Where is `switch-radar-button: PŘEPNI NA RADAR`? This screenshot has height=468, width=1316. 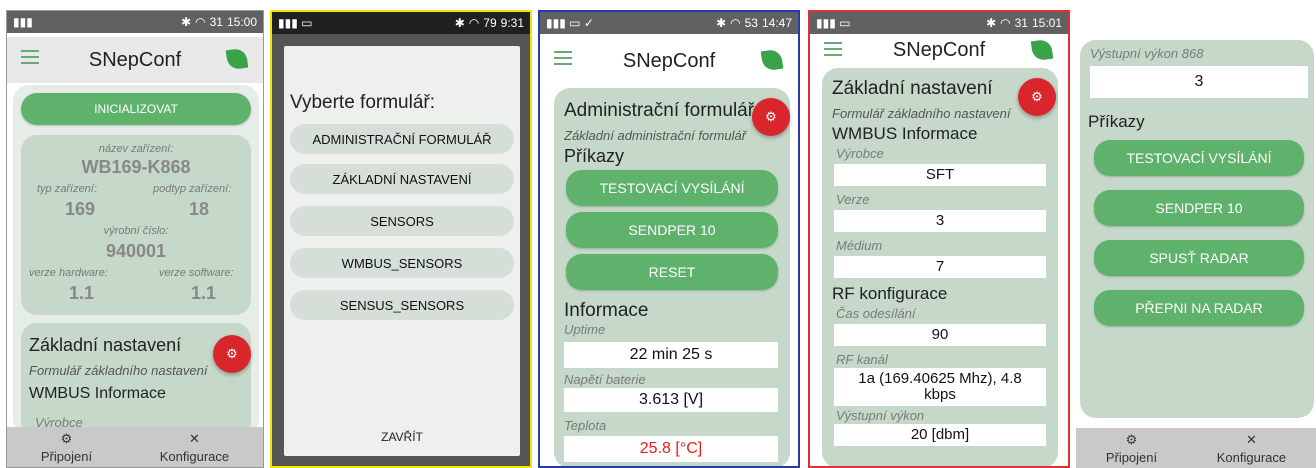
switch-radar-button: PŘEPNI NA RADAR is located at coordinates (1199, 308).